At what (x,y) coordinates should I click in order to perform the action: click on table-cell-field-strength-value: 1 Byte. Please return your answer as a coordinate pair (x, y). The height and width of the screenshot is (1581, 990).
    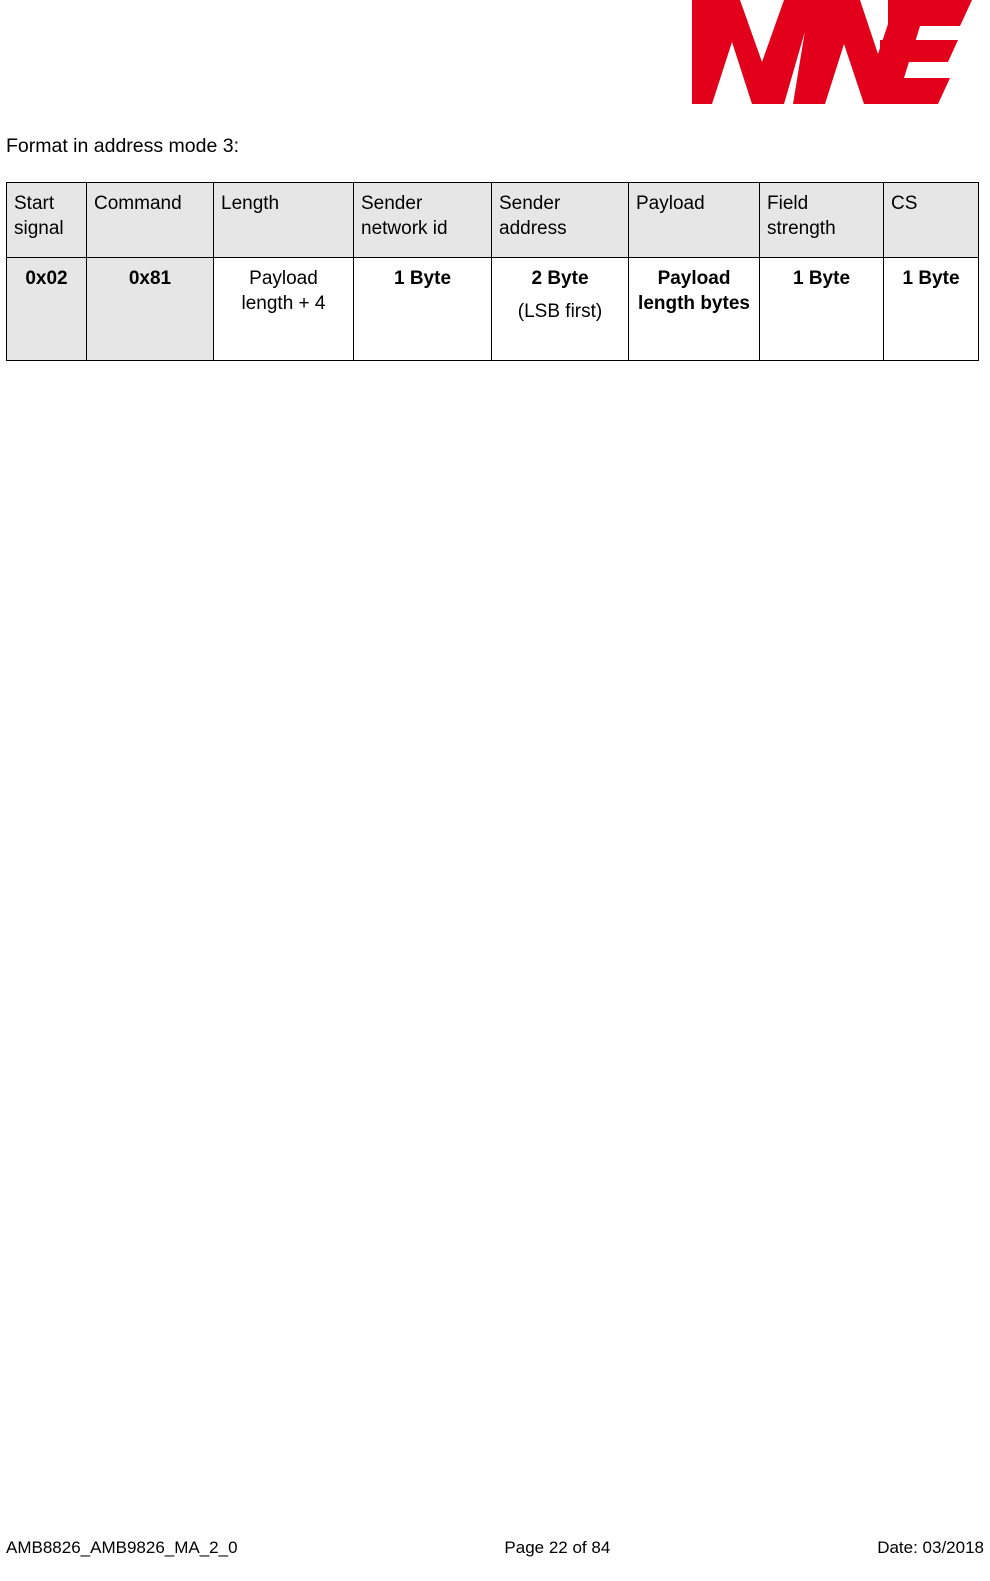
    Looking at the image, I should click on (821, 309).